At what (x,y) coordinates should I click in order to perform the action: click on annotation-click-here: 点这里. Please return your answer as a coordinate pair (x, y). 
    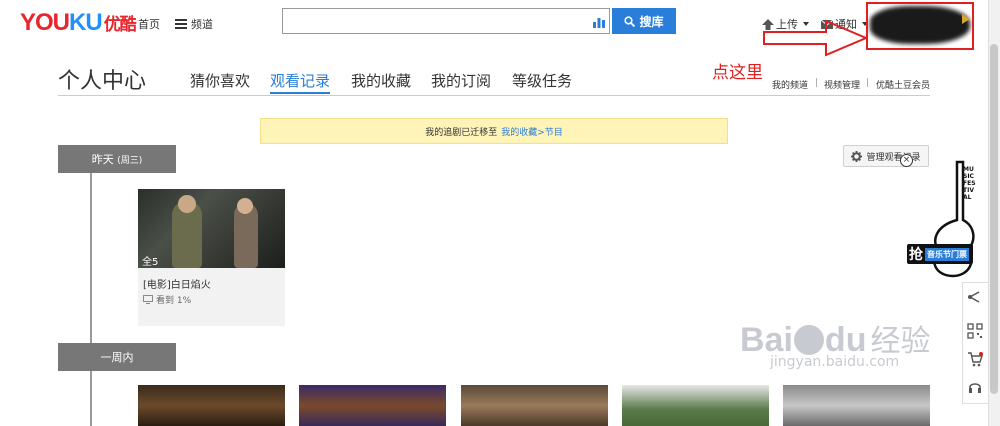
    Looking at the image, I should click on (737, 73).